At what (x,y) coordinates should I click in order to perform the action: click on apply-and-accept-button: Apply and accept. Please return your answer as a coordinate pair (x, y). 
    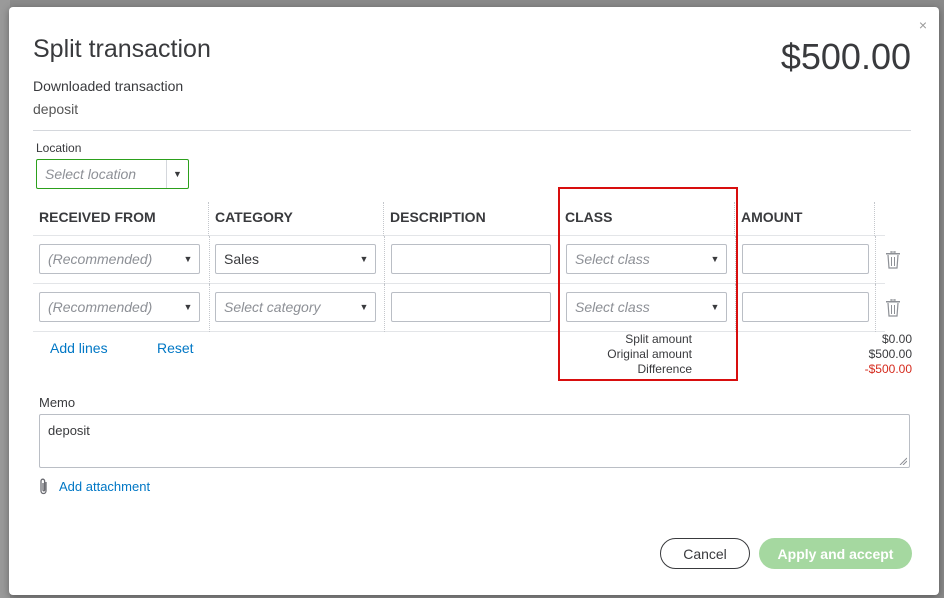
    Looking at the image, I should click on (835, 553).